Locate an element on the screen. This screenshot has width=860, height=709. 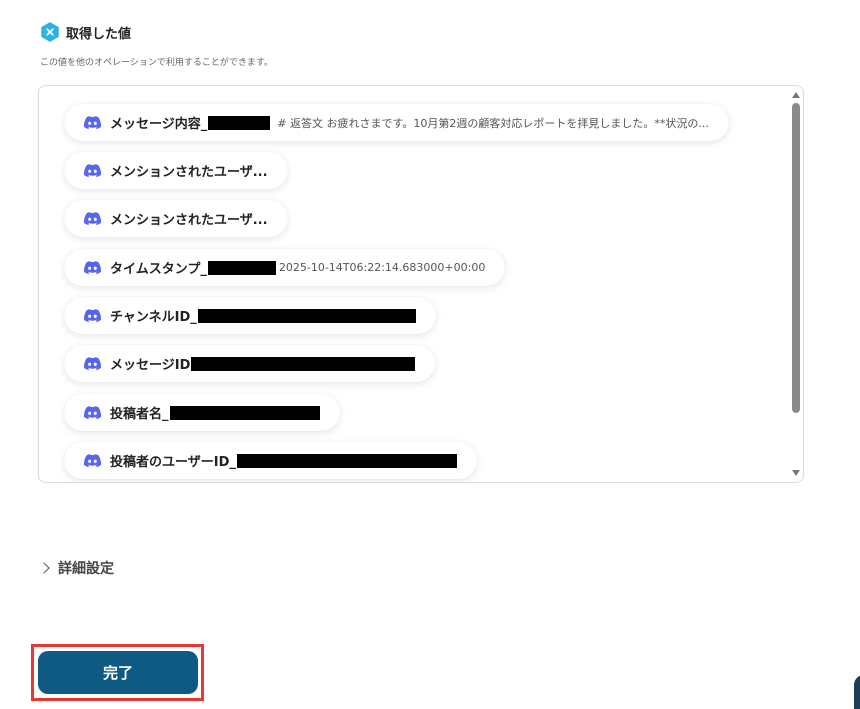
value-chip-label: メッセージ内容_ is located at coordinates (159, 124).